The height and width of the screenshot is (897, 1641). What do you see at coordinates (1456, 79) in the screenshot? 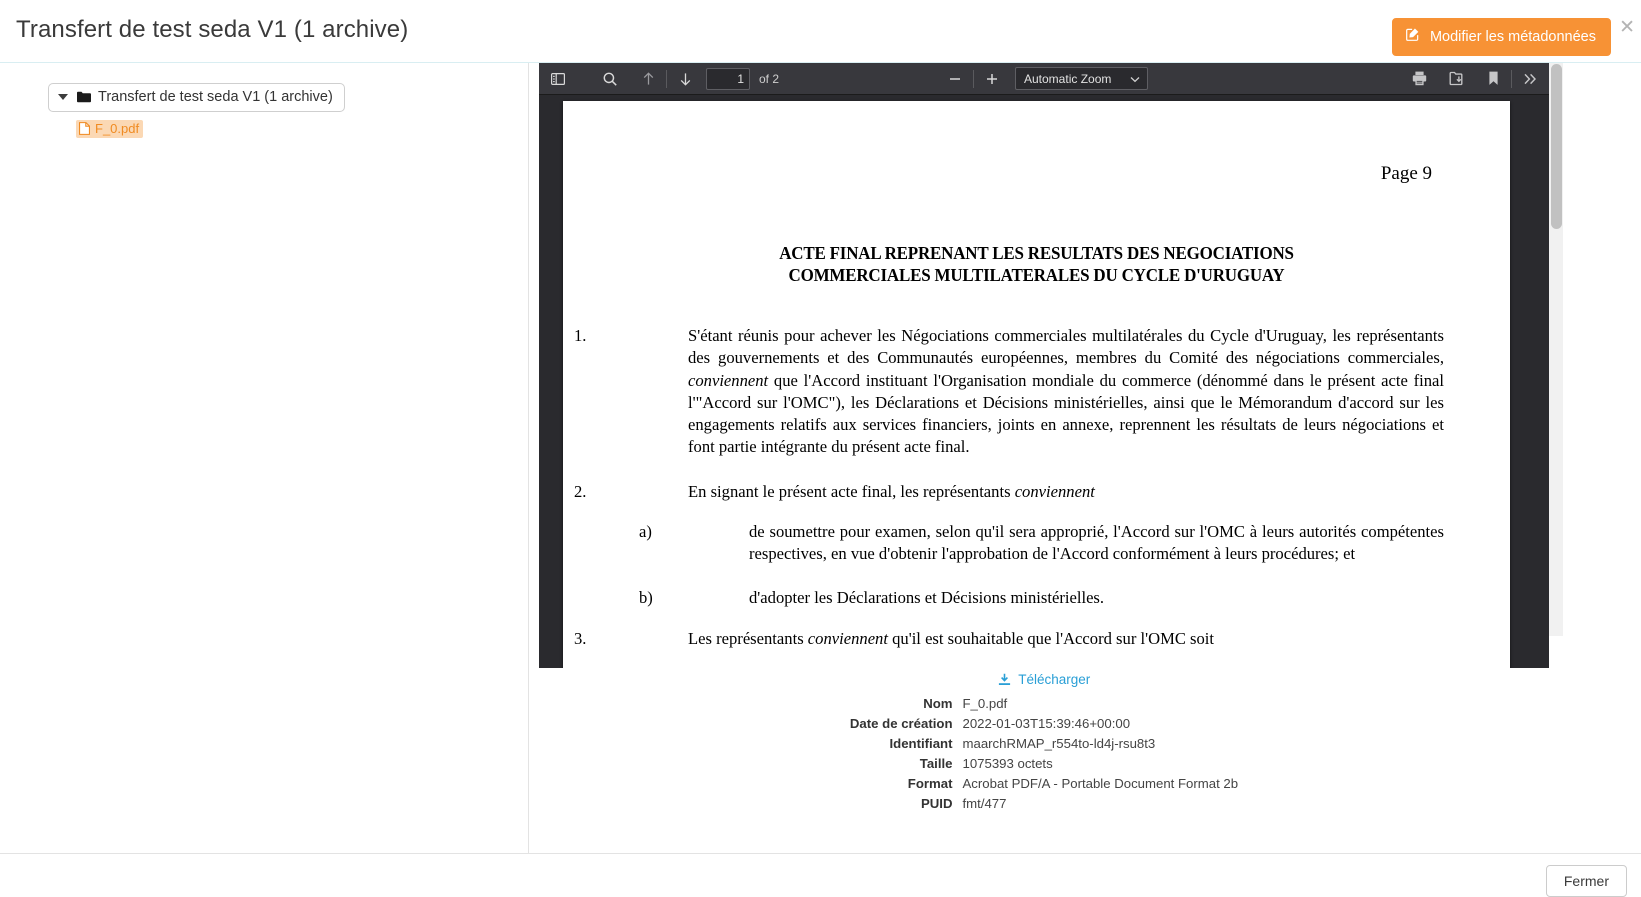
I see `download-icon` at bounding box center [1456, 79].